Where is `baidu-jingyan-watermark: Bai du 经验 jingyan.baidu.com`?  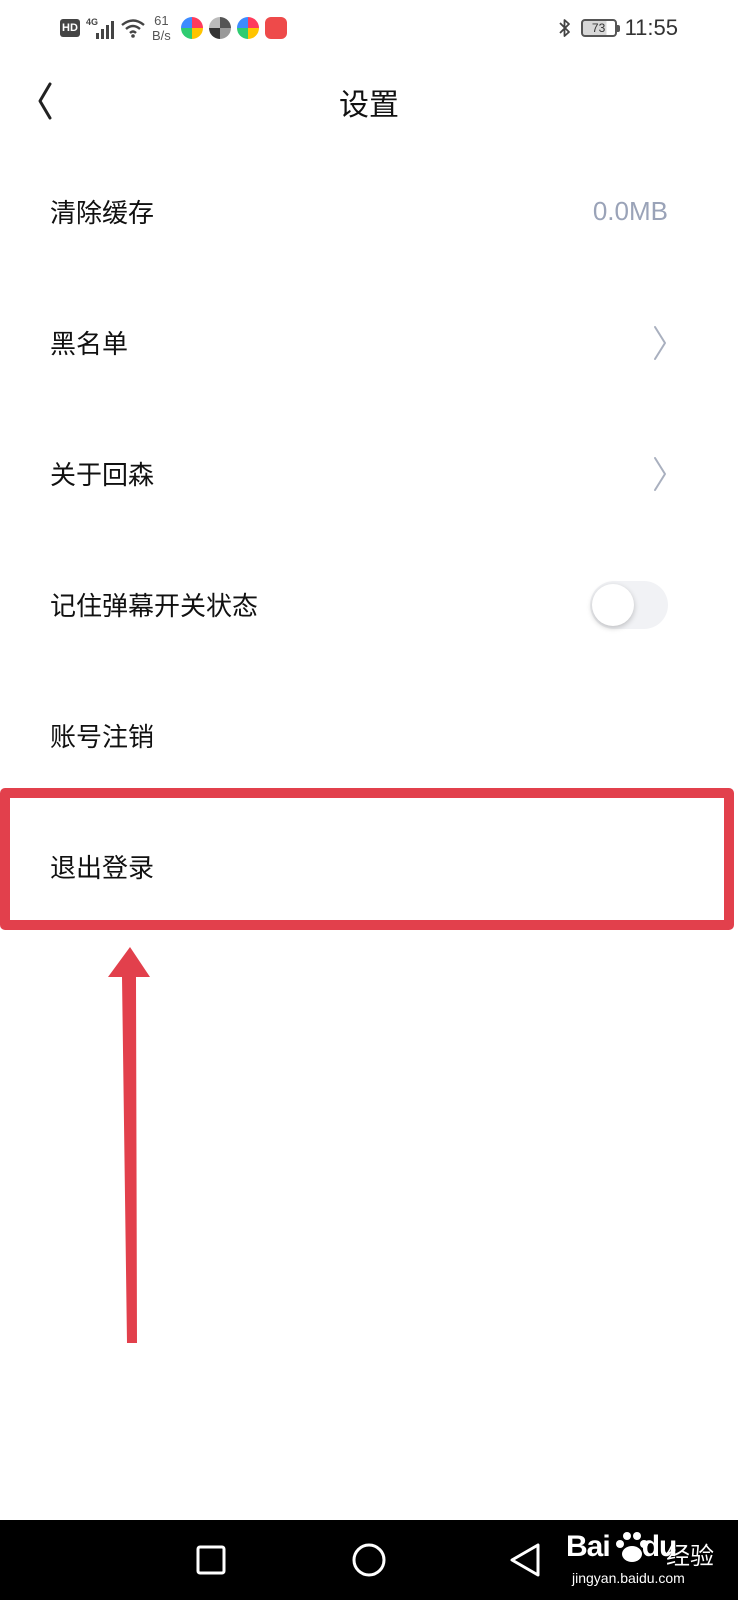 baidu-jingyan-watermark: Bai du 经验 jingyan.baidu.com is located at coordinates (646, 1560).